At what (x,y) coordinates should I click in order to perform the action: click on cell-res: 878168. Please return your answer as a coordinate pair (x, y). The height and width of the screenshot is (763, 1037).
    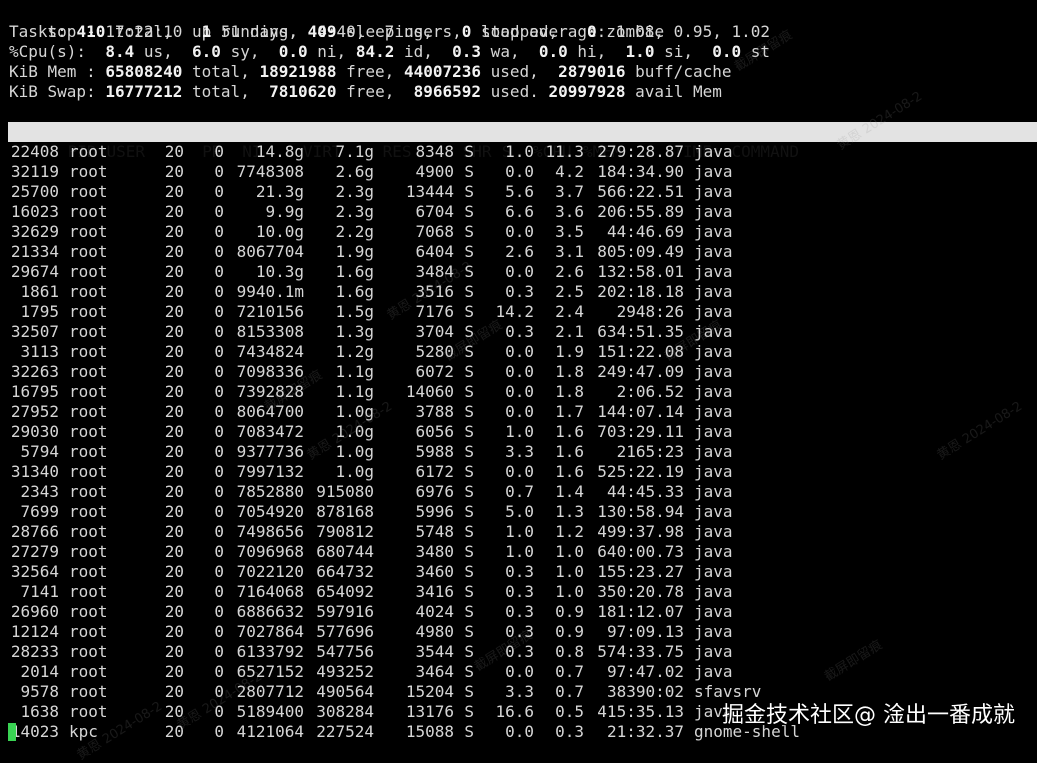
    Looking at the image, I should click on (345, 511).